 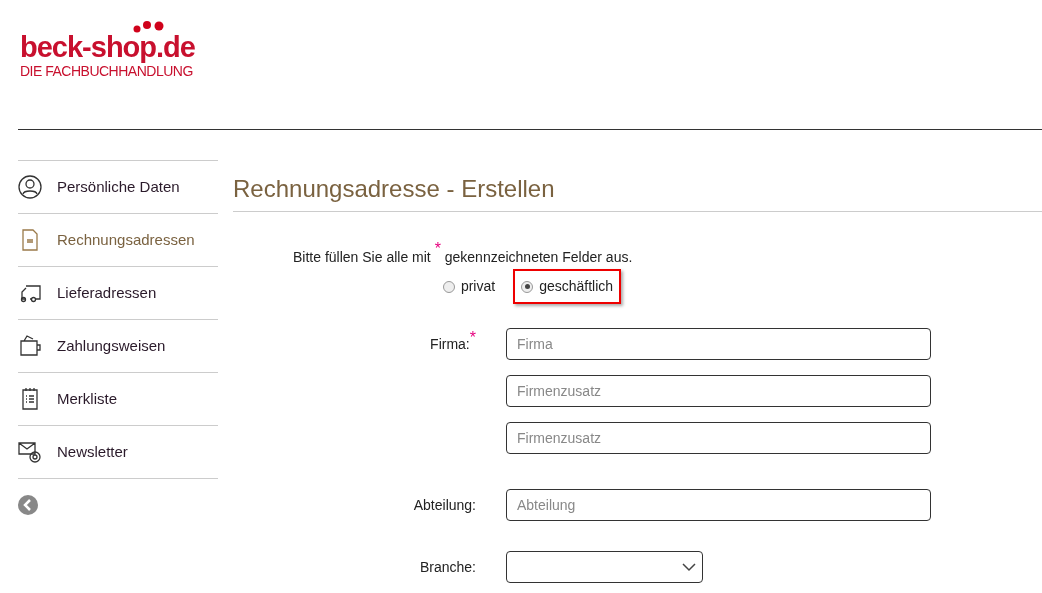 I want to click on chevron-down-icon, so click(x=689, y=567).